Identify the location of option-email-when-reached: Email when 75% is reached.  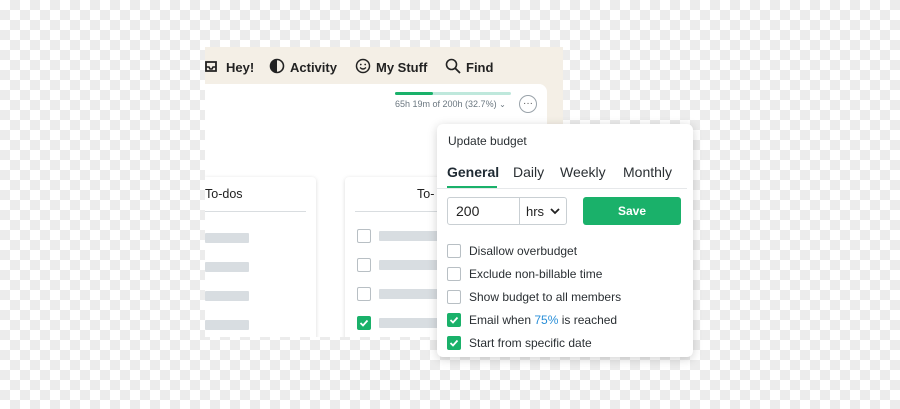
(532, 320).